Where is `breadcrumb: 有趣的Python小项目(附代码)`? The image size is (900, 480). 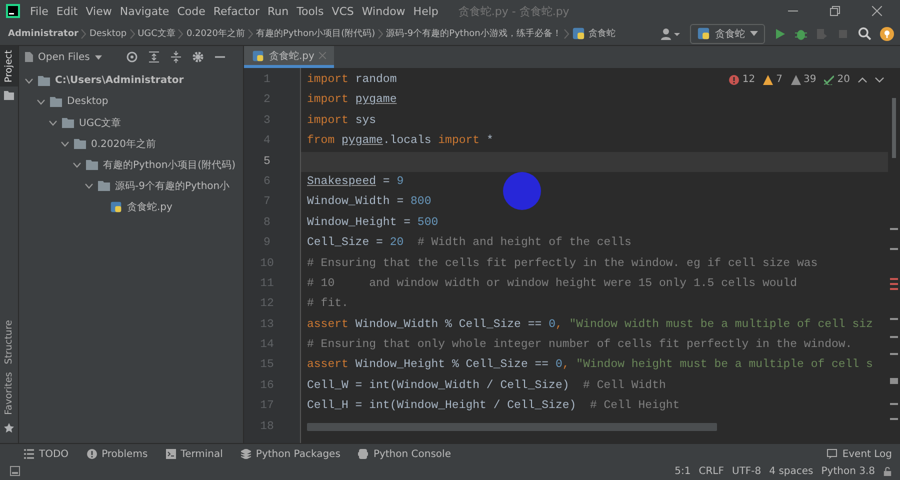 breadcrumb: 有趣的Python小项目(附代码) is located at coordinates (316, 33).